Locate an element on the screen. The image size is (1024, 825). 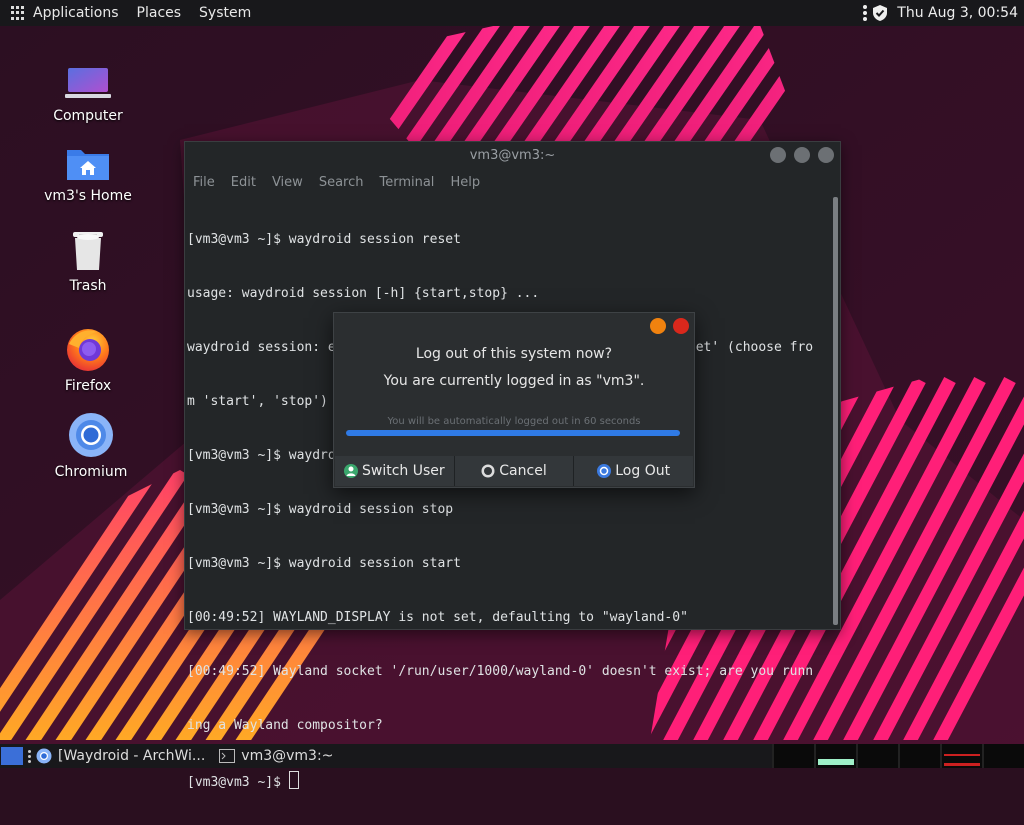
desktop-icon-computer: Computer is located at coordinates (88, 87).